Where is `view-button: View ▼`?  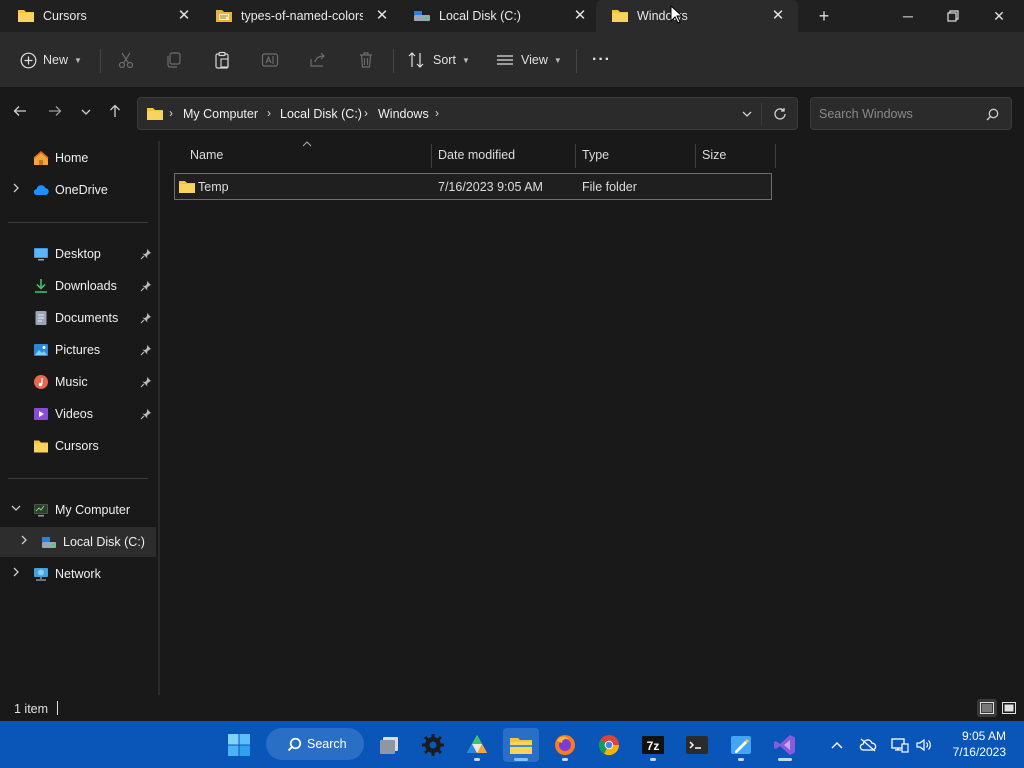
view-button: View ▼ is located at coordinates (528, 60).